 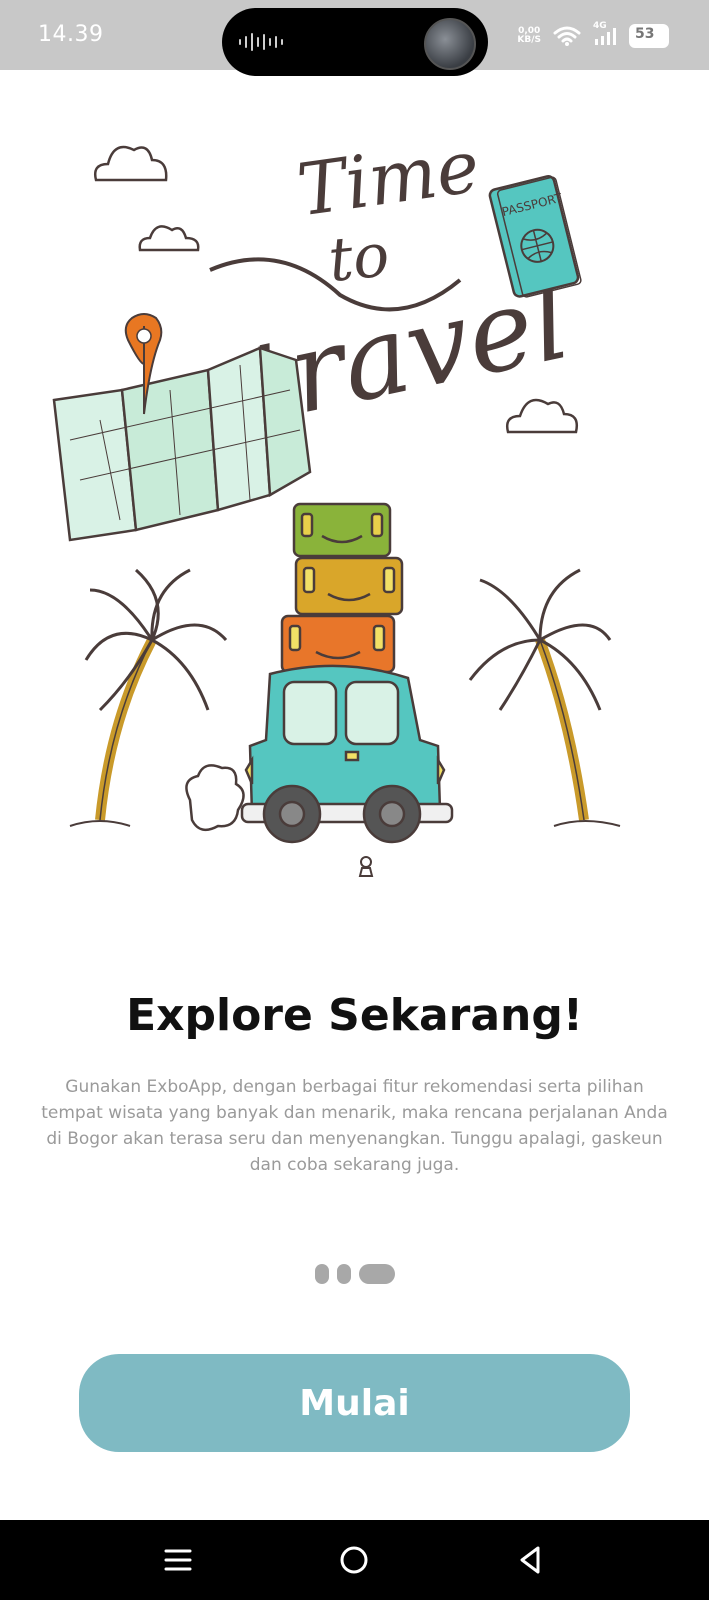 I want to click on dynamic-island, so click(x=355, y=42).